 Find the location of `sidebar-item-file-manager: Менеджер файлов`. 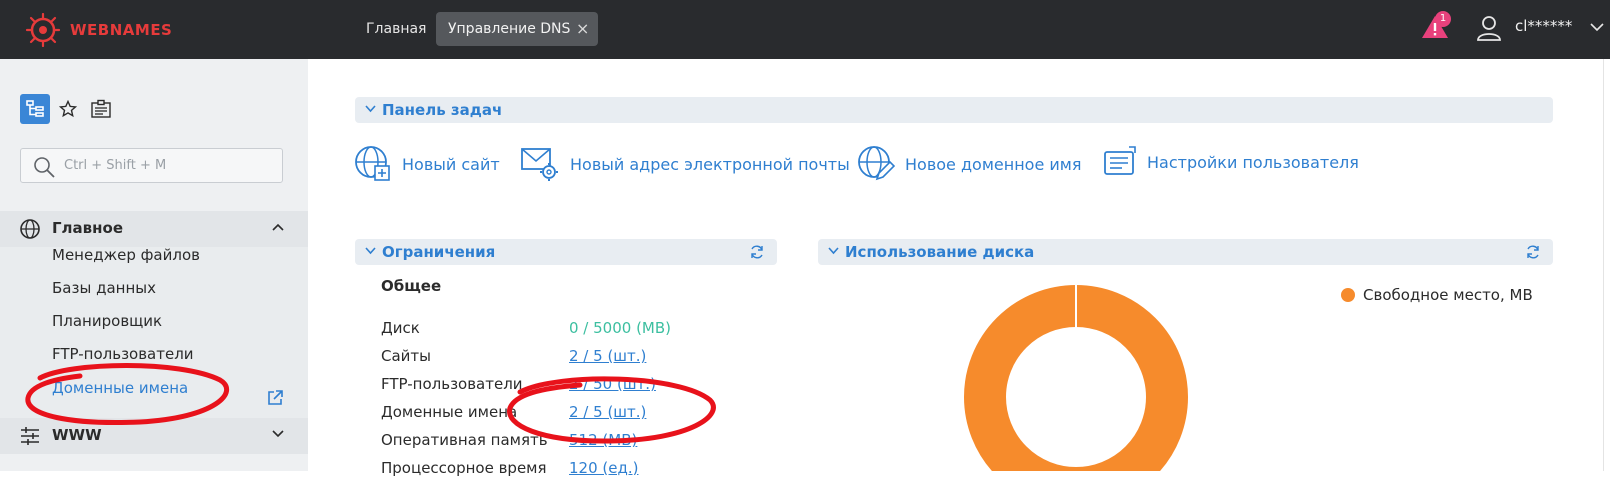

sidebar-item-file-manager: Менеджер файлов is located at coordinates (126, 255).